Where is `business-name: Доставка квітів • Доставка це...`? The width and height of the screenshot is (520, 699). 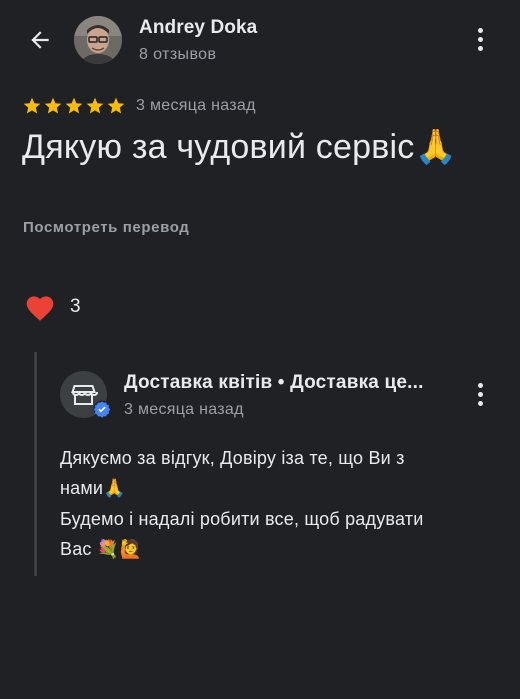 business-name: Доставка квітів • Доставка це... is located at coordinates (274, 383).